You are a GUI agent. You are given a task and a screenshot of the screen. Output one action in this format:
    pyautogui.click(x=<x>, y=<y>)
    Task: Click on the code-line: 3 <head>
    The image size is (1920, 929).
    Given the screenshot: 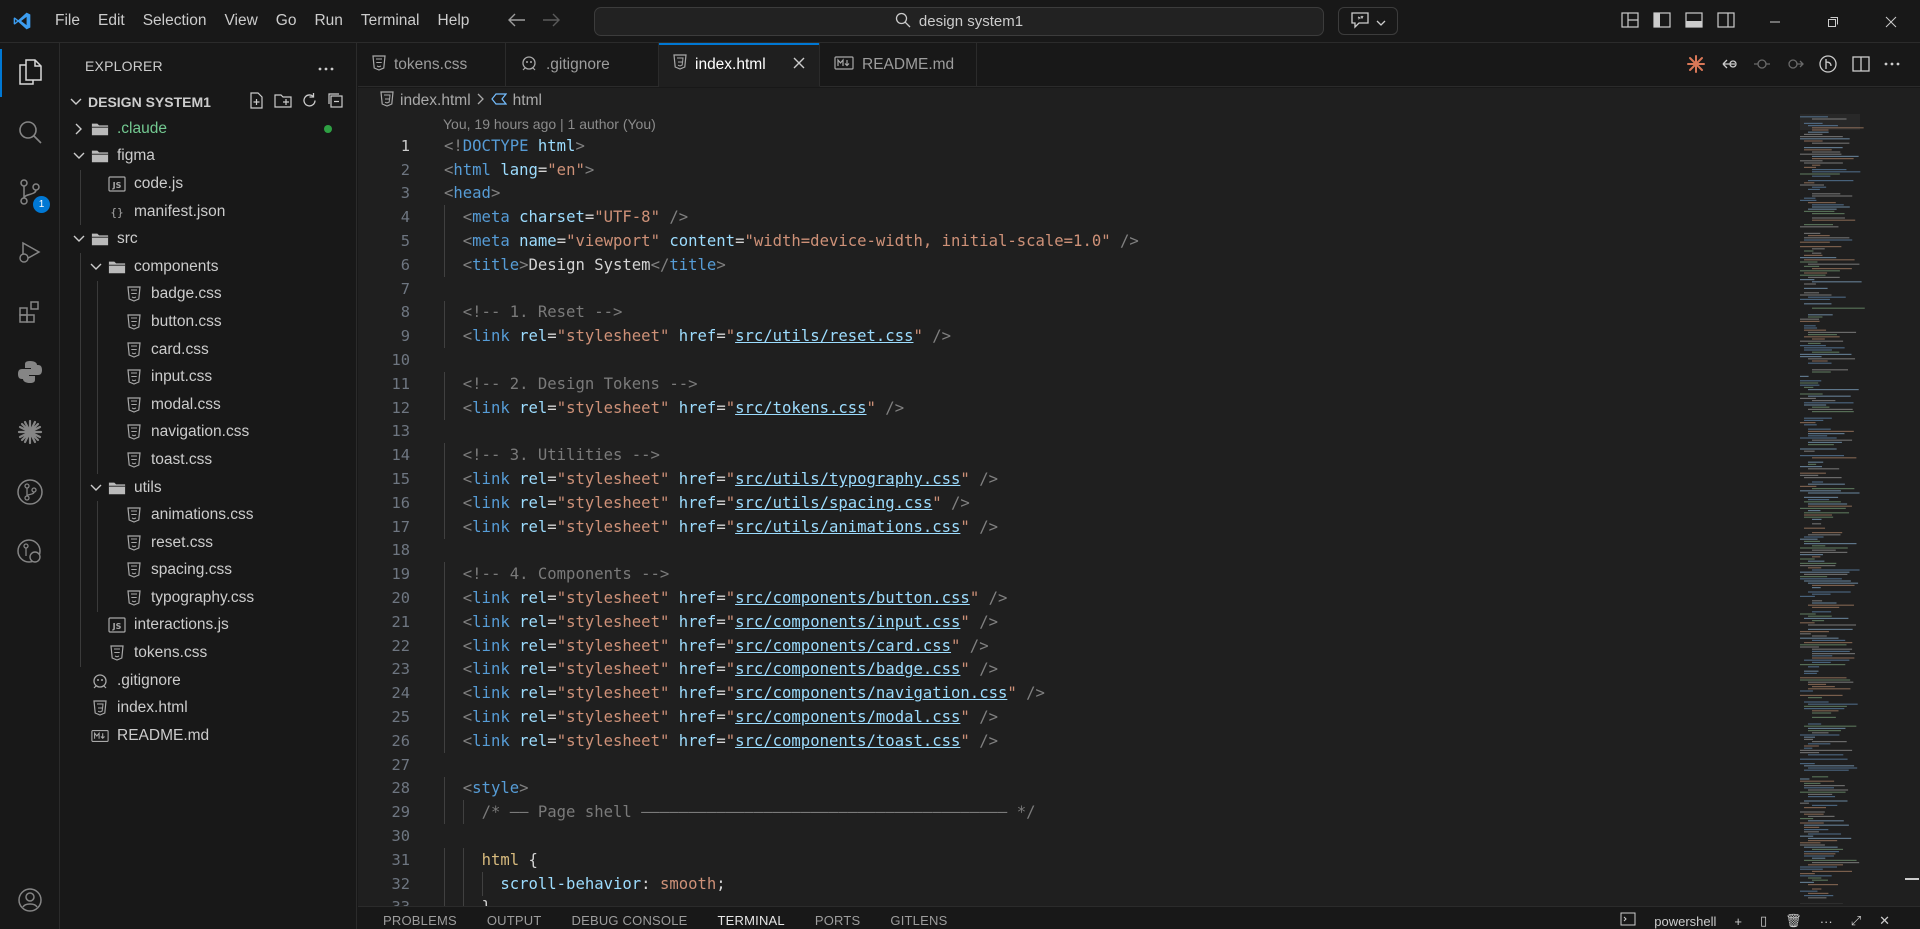 What is the action you would take?
    pyautogui.click(x=1058, y=194)
    